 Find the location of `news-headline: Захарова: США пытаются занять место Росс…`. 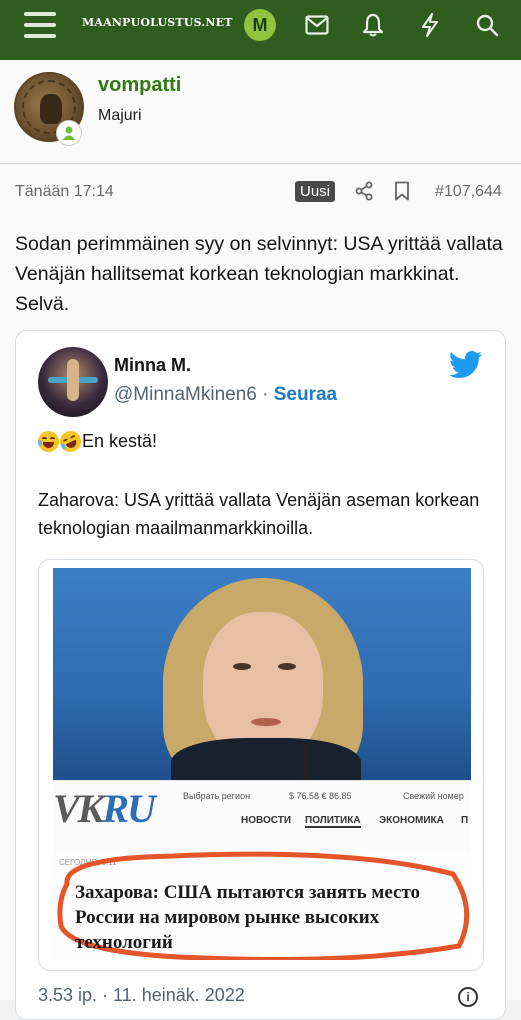

news-headline: Захарова: США пытаются занять место Росс… is located at coordinates (248, 917).